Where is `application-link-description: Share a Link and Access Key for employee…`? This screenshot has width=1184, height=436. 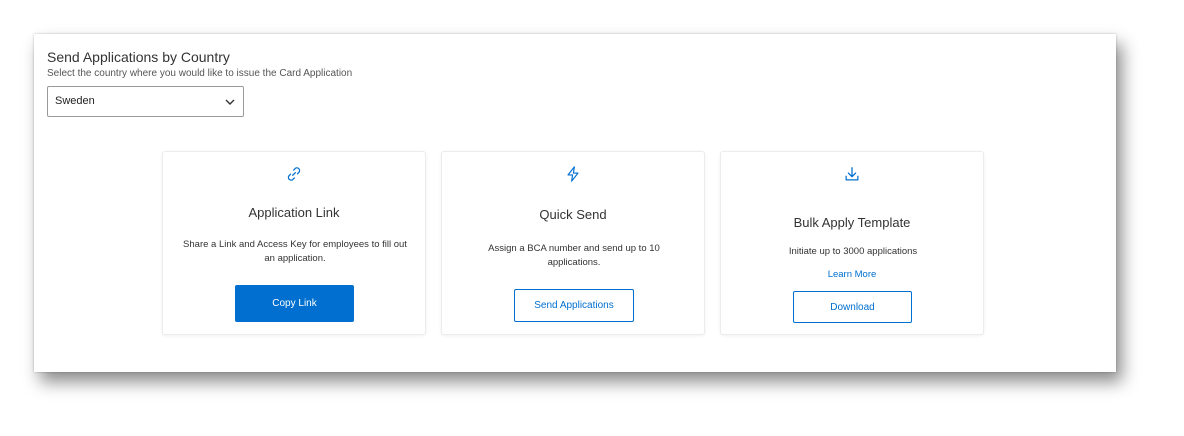
application-link-description: Share a Link and Access Key for employee… is located at coordinates (295, 251).